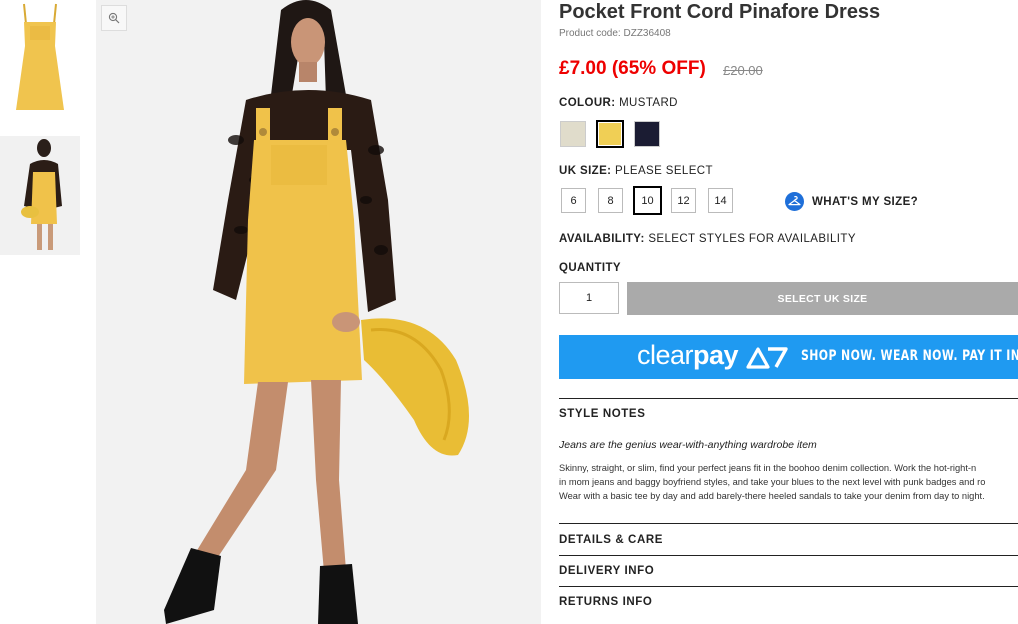  Describe the element at coordinates (40, 59) in the screenshot. I see `thumbnail-dress-flat` at that location.